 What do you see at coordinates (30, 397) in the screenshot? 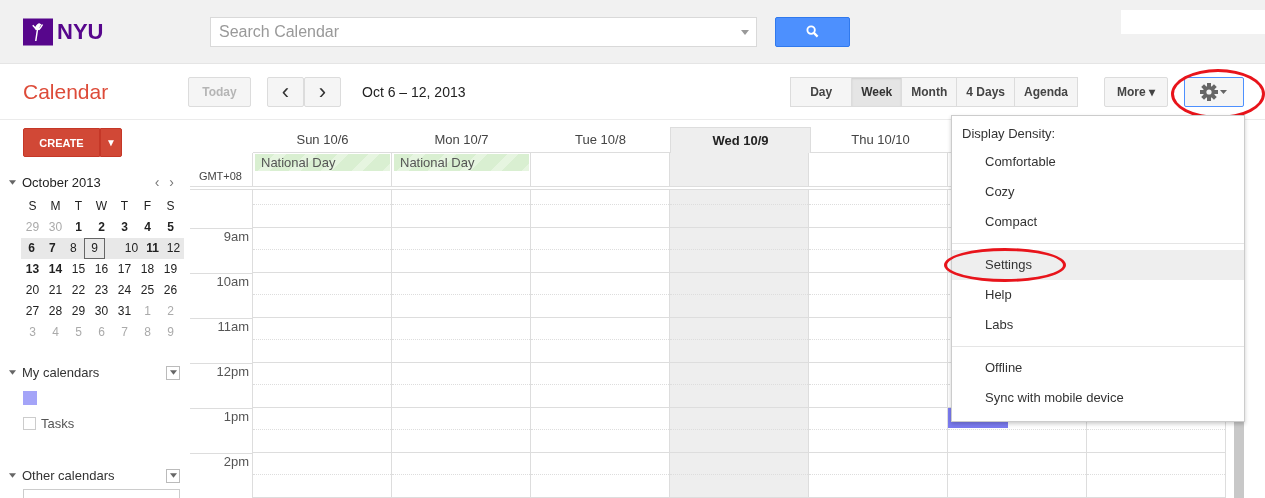
I see `calendar-swatch` at bounding box center [30, 397].